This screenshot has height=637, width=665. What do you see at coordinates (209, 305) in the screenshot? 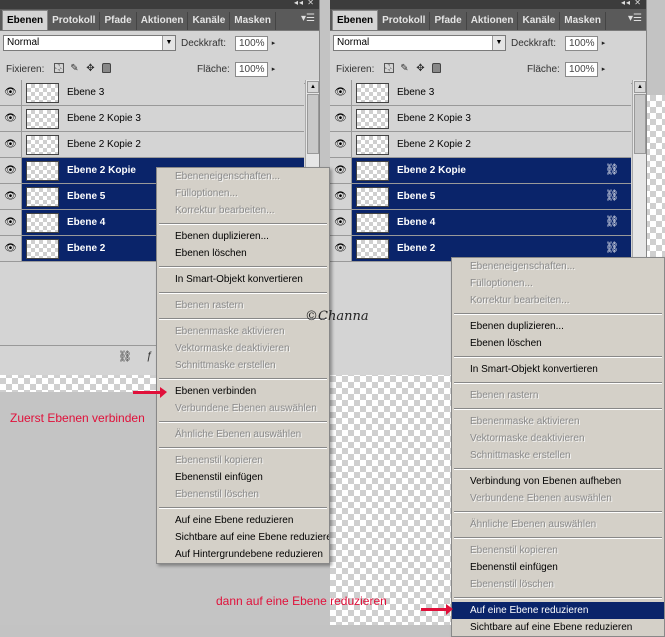
I see `menu-item: Ebenen rastern` at bounding box center [209, 305].